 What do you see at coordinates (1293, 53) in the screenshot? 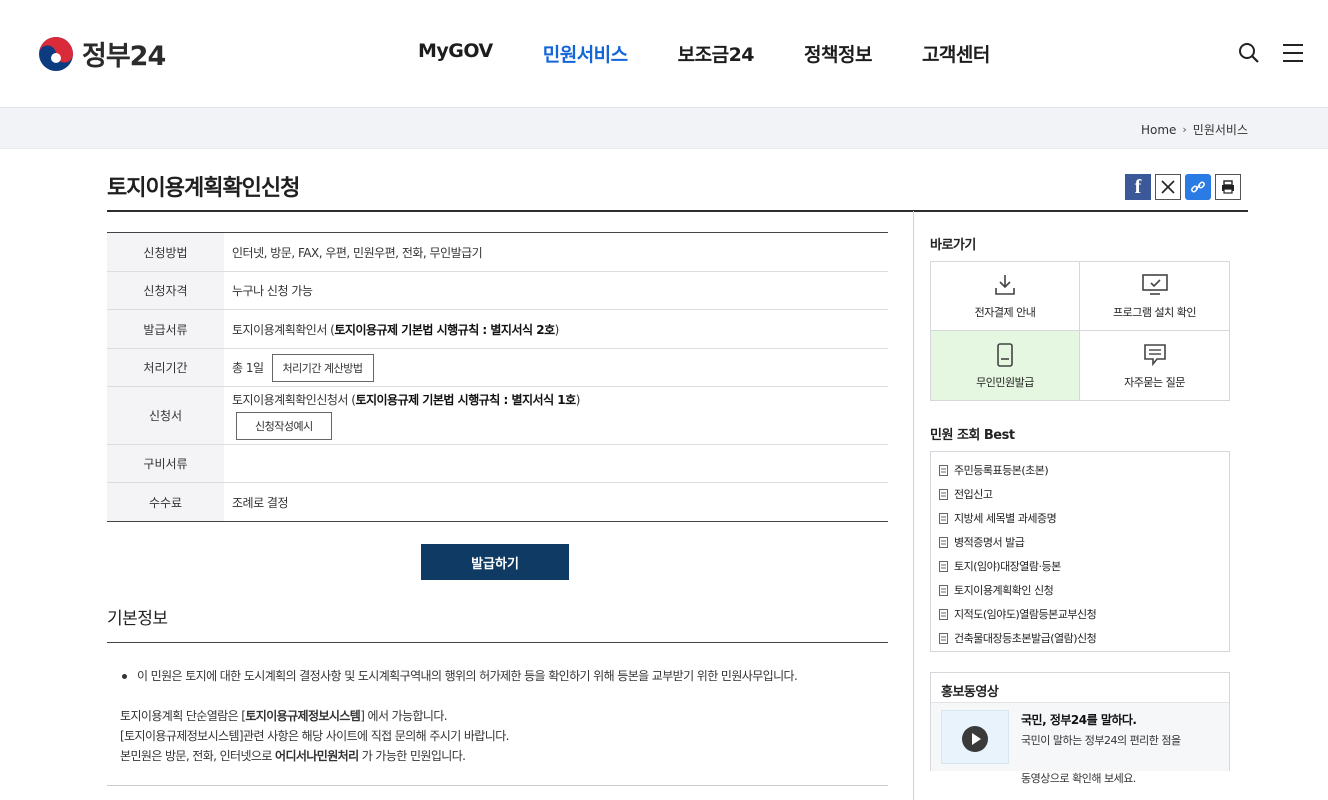
I see `menu-icon` at bounding box center [1293, 53].